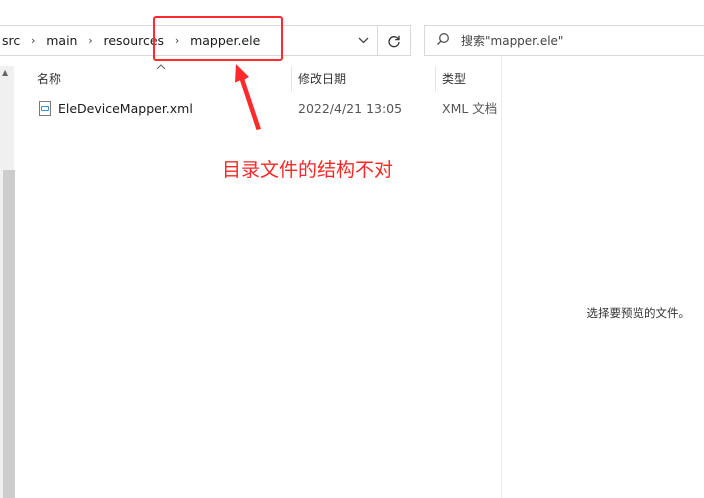  Describe the element at coordinates (258, 78) in the screenshot. I see `column-header-row: 名称 修改日期 类型` at that location.